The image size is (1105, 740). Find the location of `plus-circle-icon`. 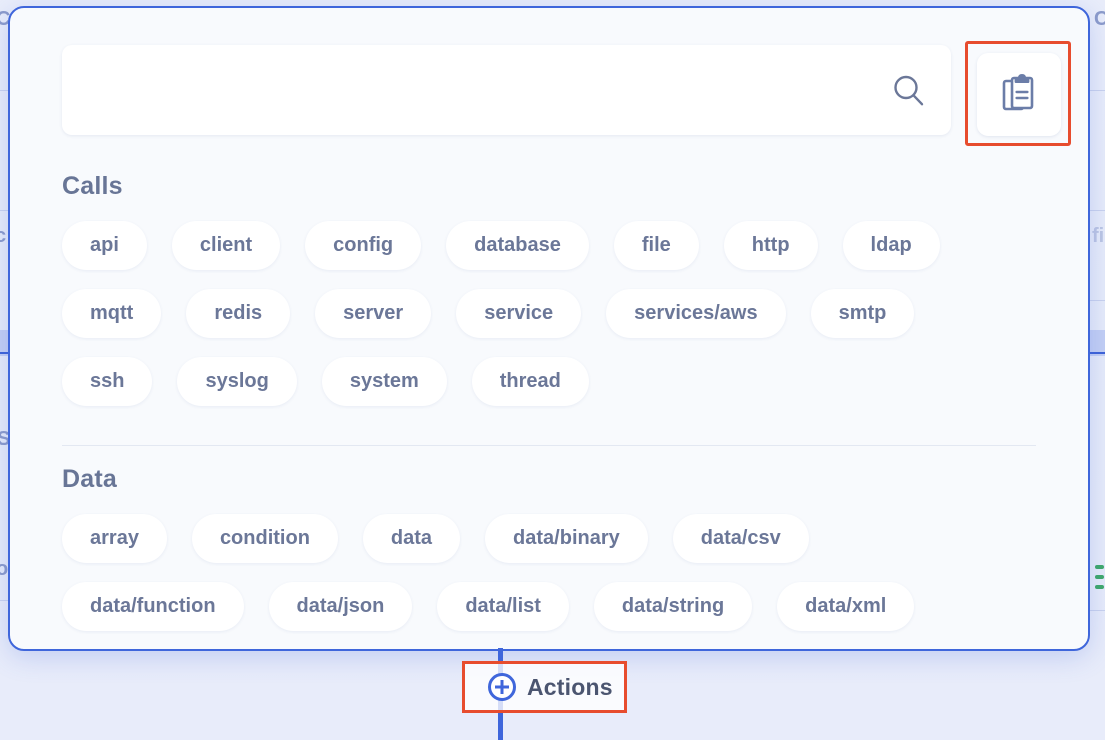

plus-circle-icon is located at coordinates (502, 687).